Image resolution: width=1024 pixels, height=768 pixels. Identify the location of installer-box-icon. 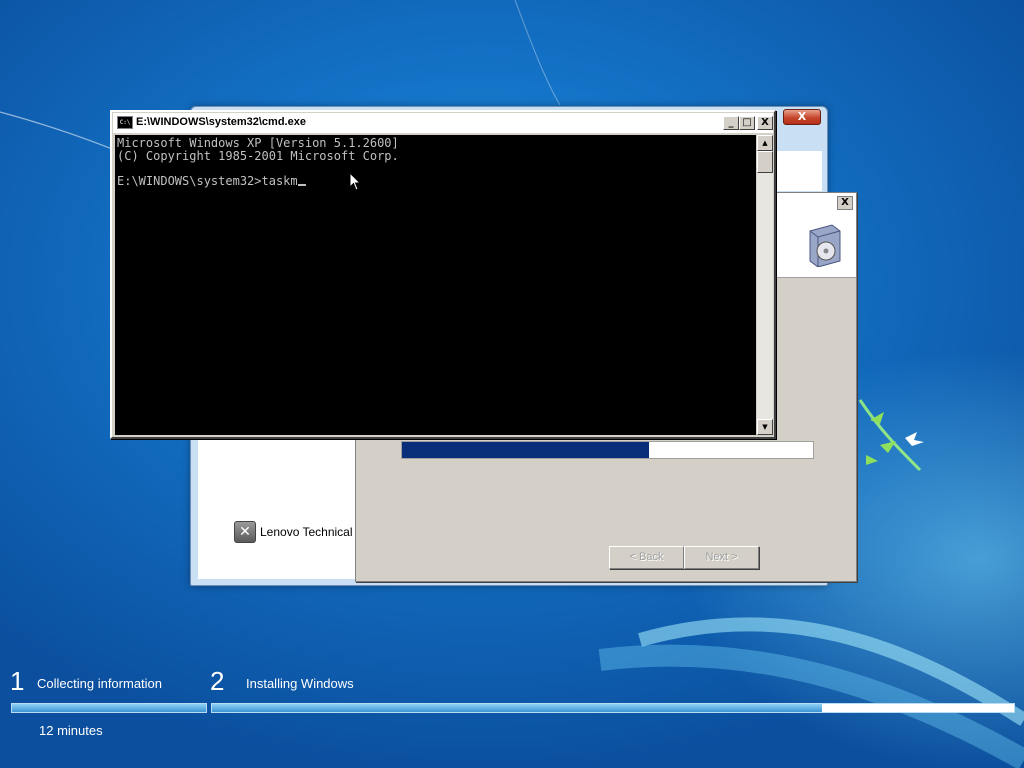
(825, 245).